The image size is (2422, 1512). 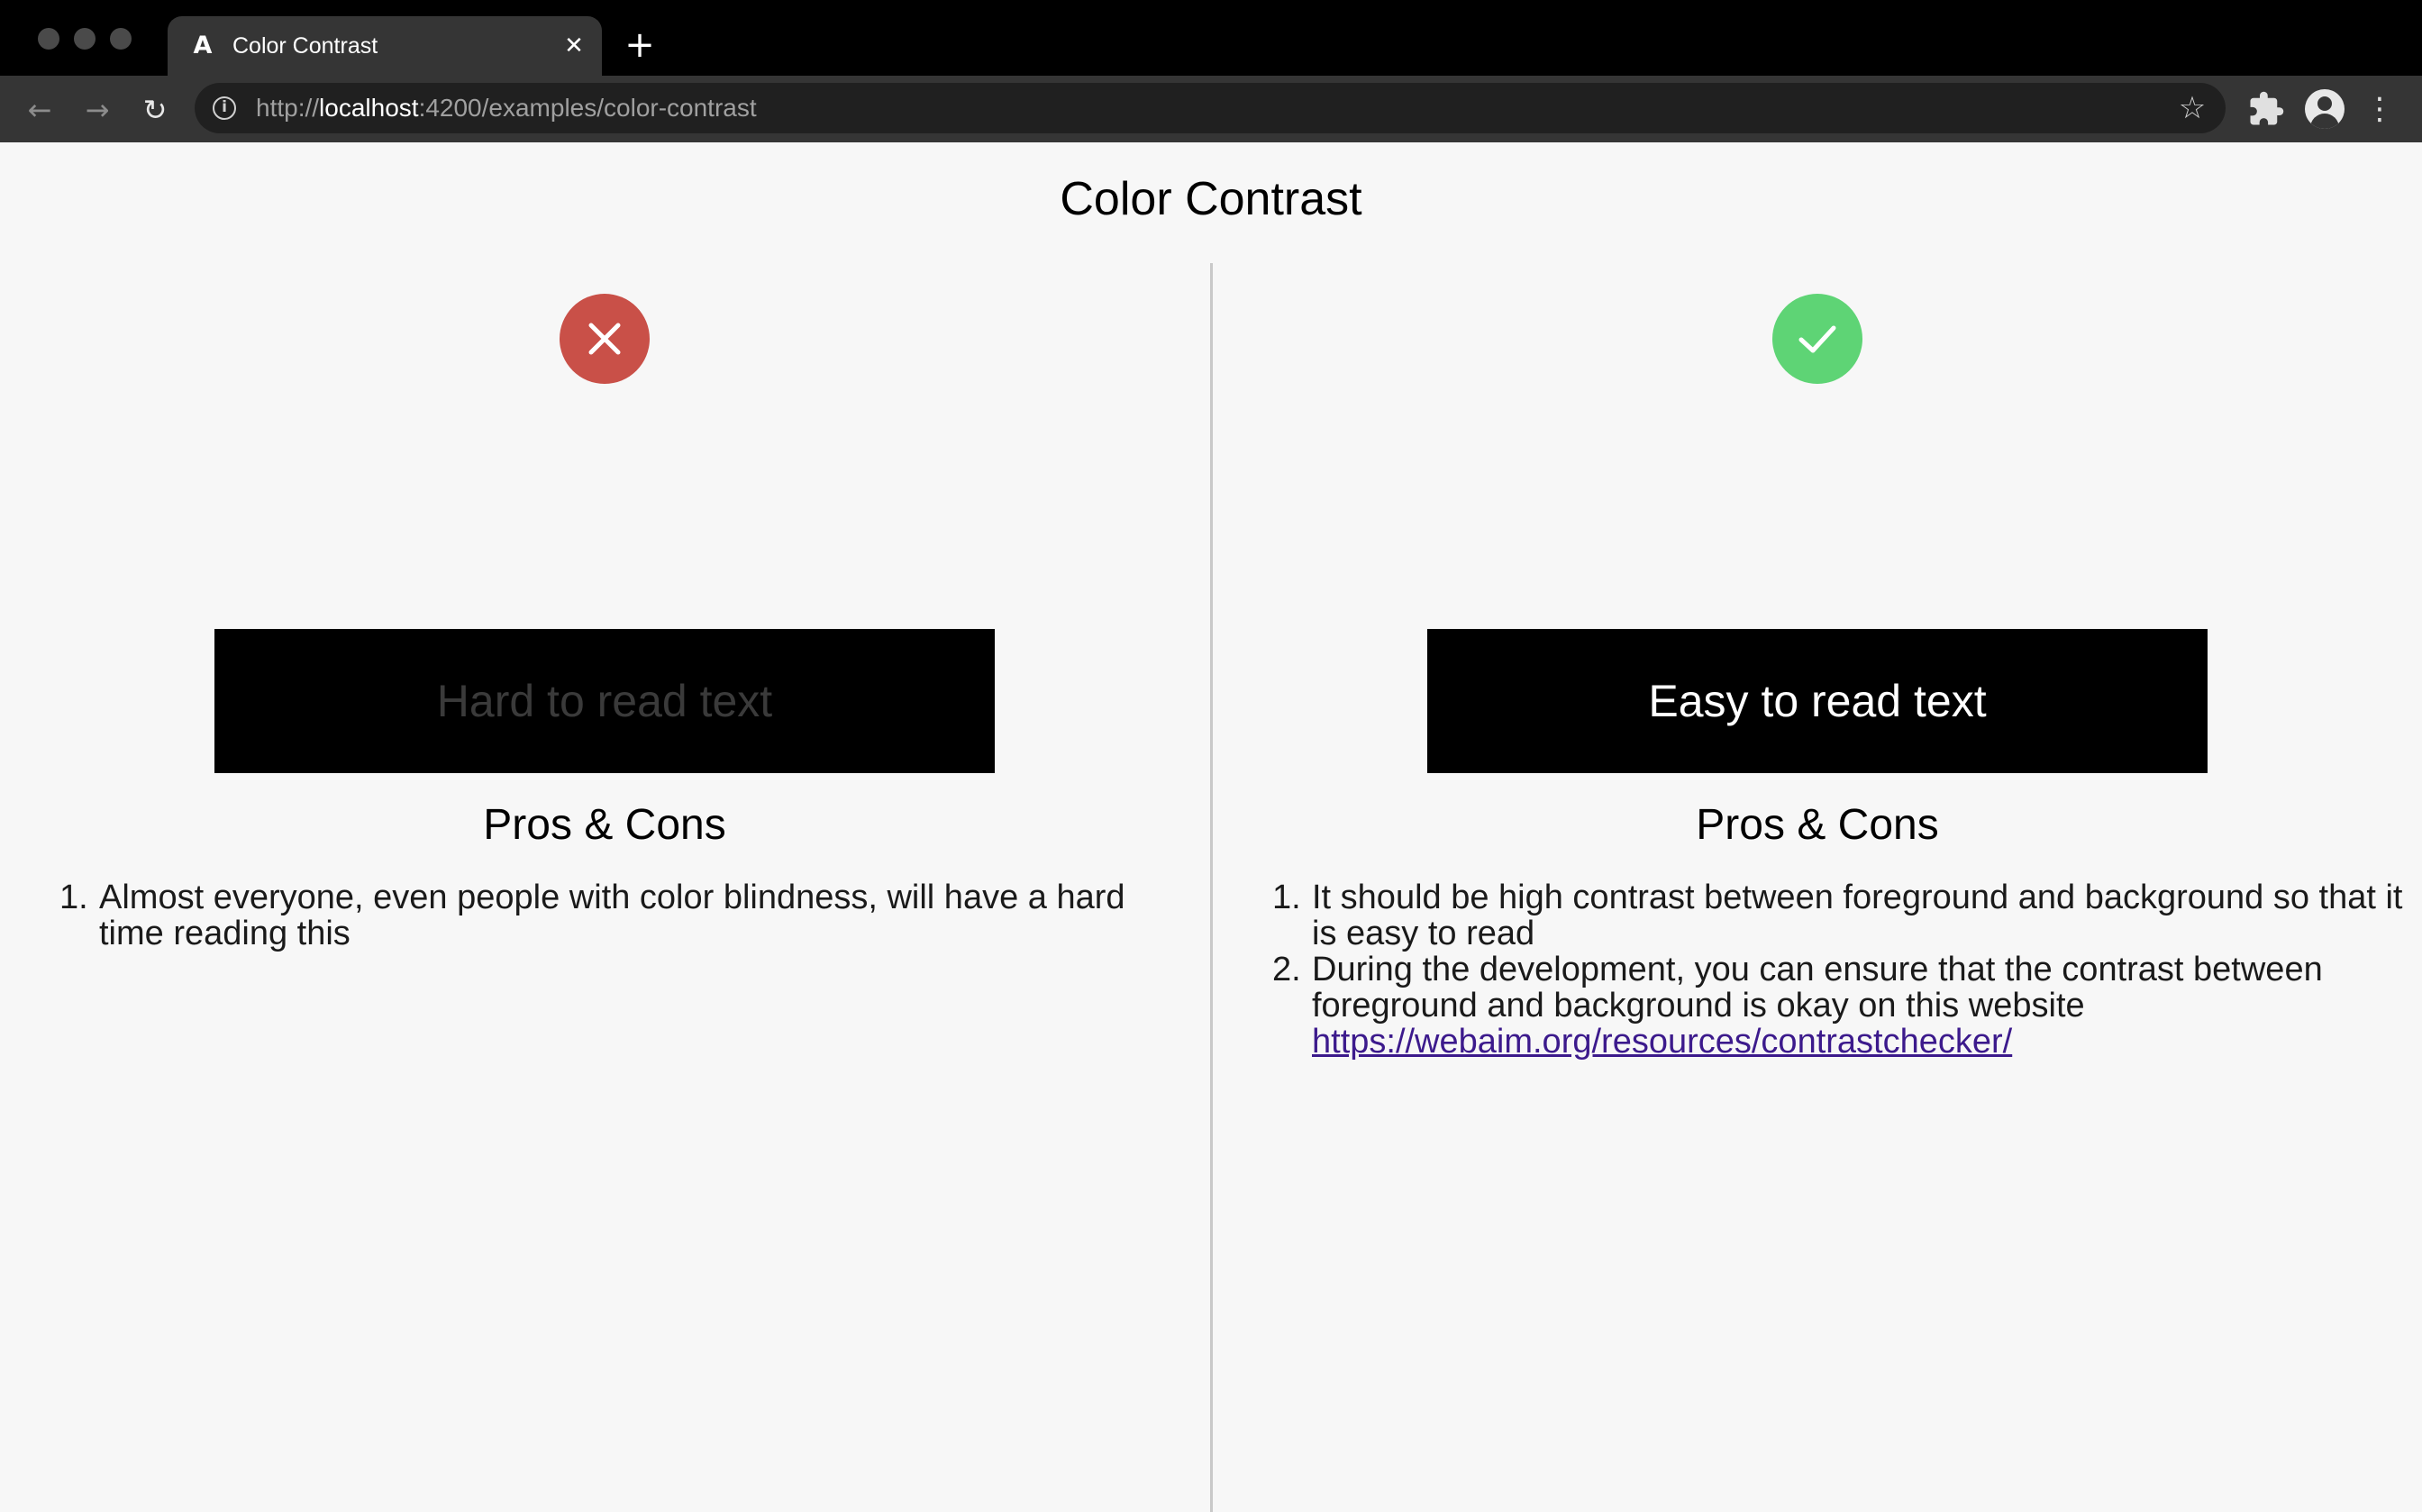 What do you see at coordinates (574, 46) in the screenshot?
I see `tab-close-icon: ✕` at bounding box center [574, 46].